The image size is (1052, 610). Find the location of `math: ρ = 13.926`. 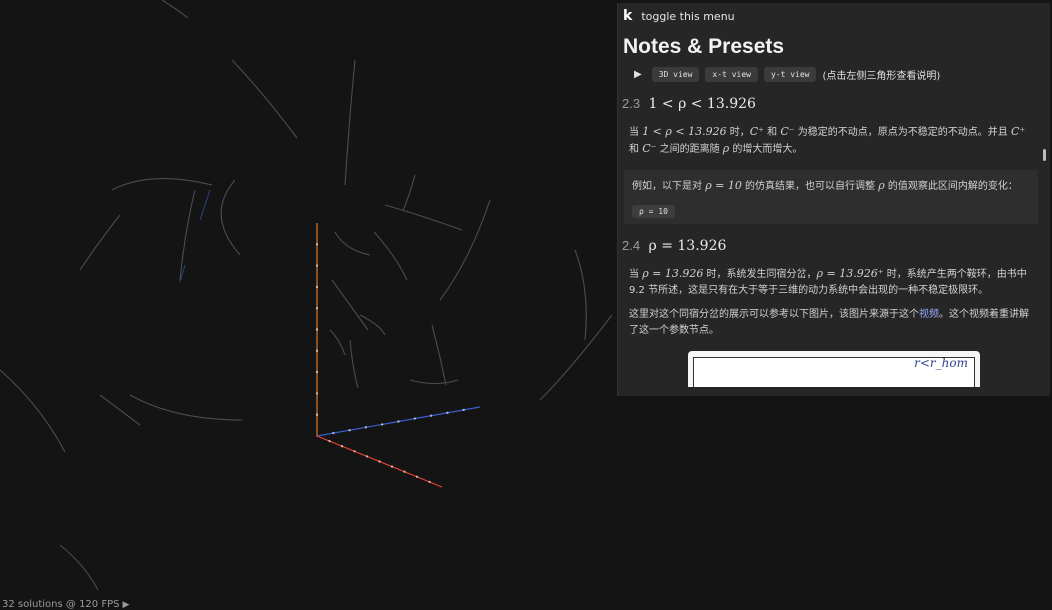

math: ρ = 13.926 is located at coordinates (673, 273).